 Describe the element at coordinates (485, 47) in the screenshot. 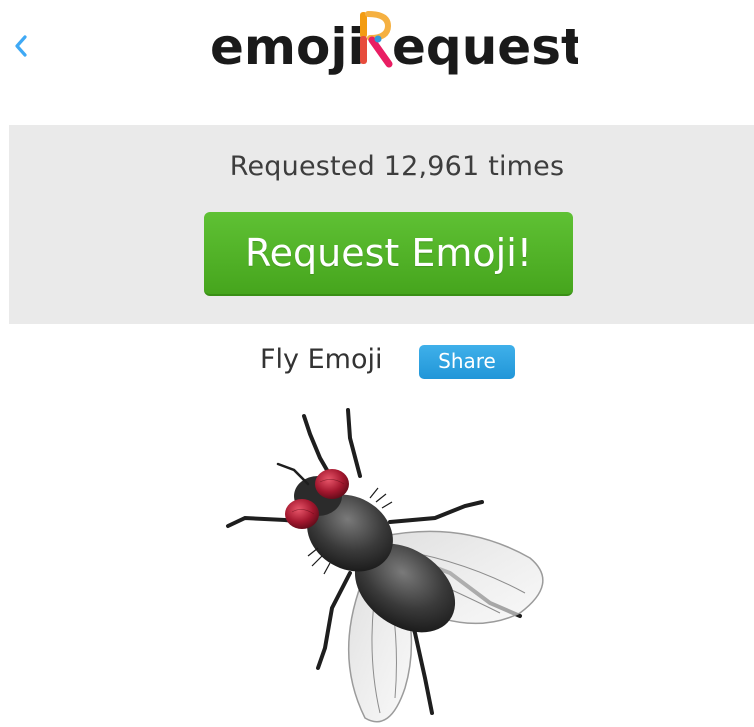

I see `logo-text-equest: equest` at that location.